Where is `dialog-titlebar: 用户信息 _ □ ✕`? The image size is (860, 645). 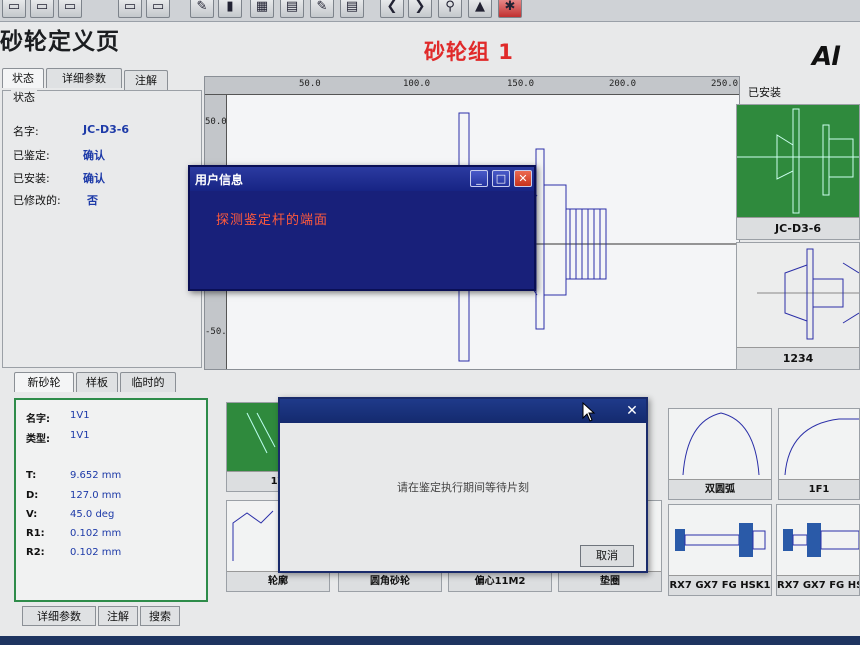
dialog-titlebar: 用户信息 _ □ ✕ is located at coordinates (362, 179).